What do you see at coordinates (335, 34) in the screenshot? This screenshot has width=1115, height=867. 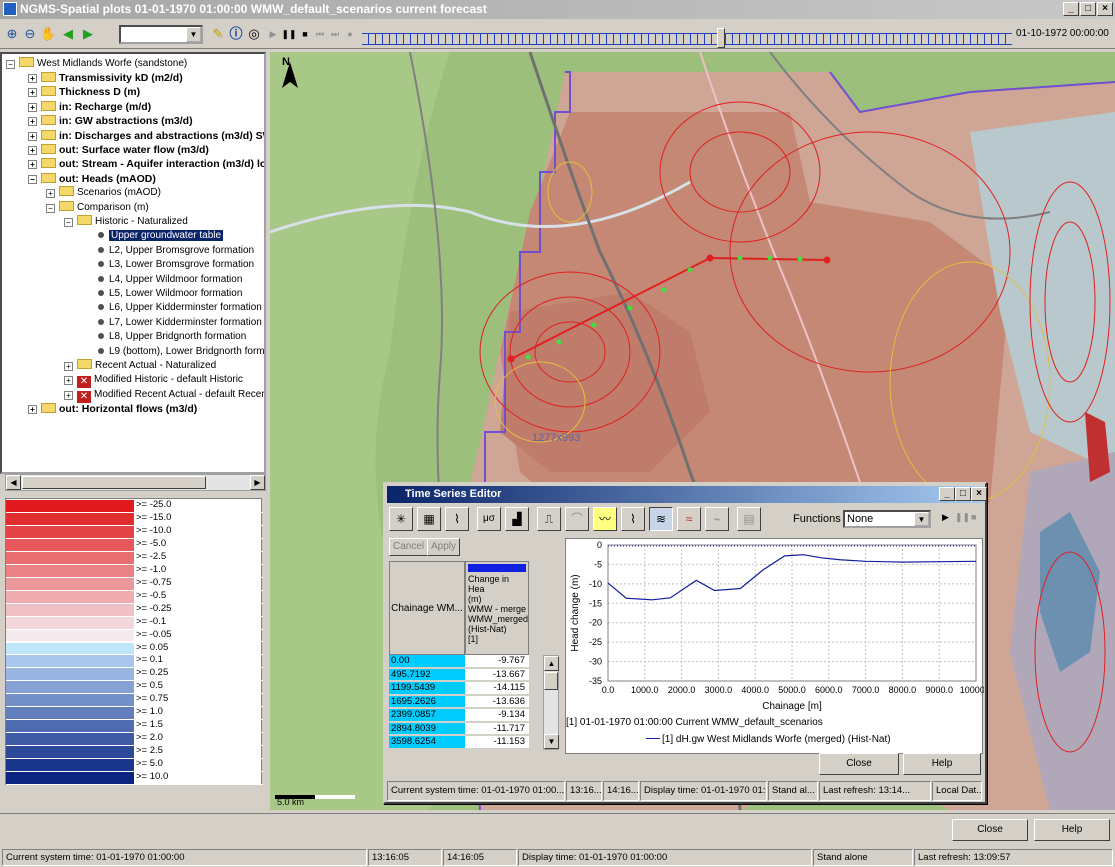 I see `step-forward-icon: ⏭` at bounding box center [335, 34].